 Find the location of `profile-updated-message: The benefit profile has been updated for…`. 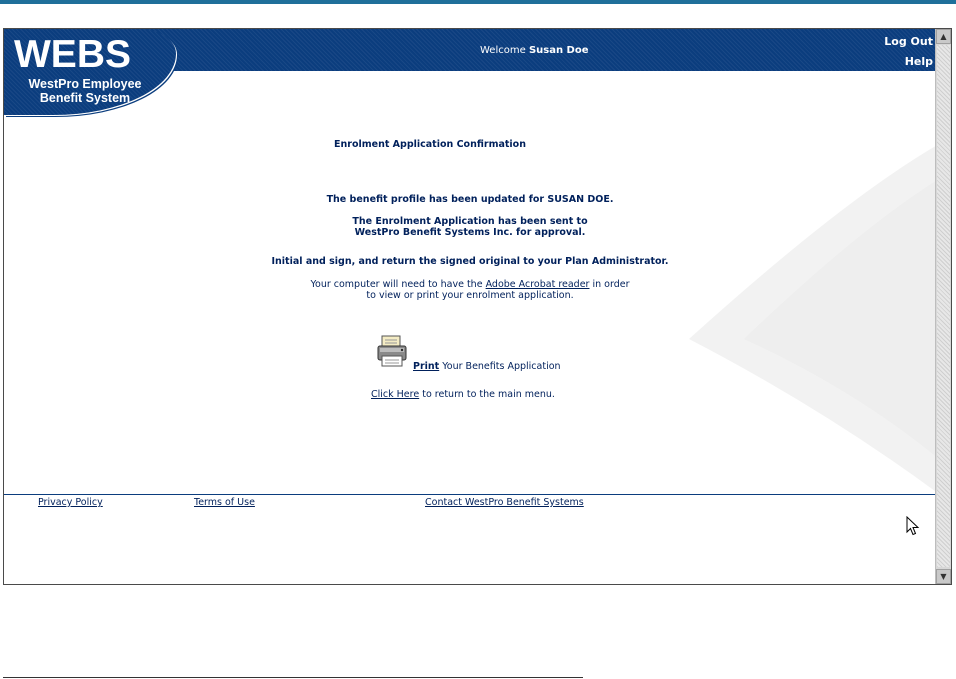

profile-updated-message: The benefit profile has been updated for… is located at coordinates (470, 199).